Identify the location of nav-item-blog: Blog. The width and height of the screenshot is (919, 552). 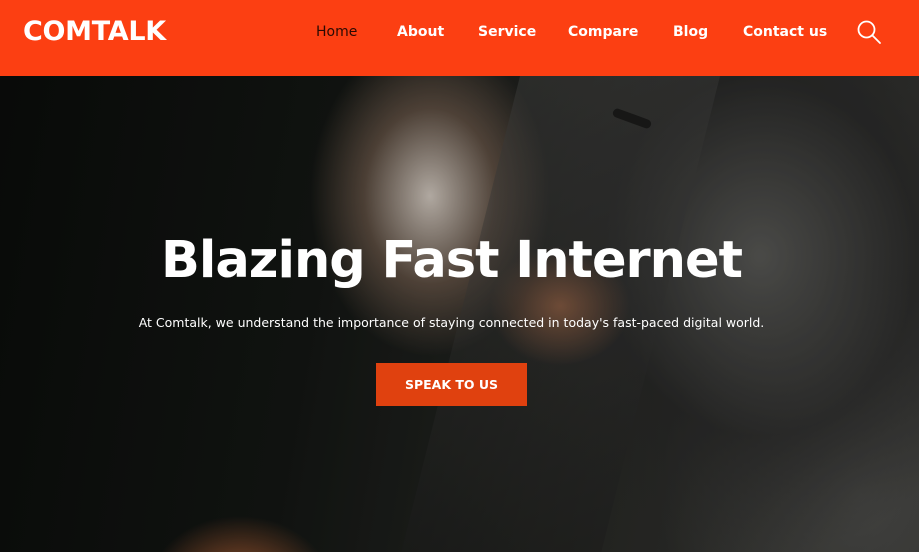
(690, 32).